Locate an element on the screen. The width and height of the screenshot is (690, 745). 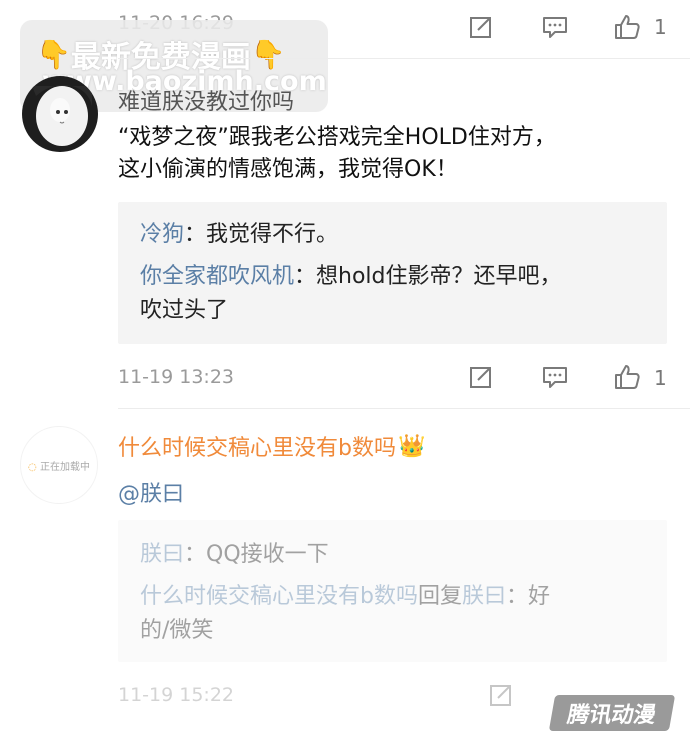
avatar: ◌ 正在加载中 is located at coordinates (59, 465).